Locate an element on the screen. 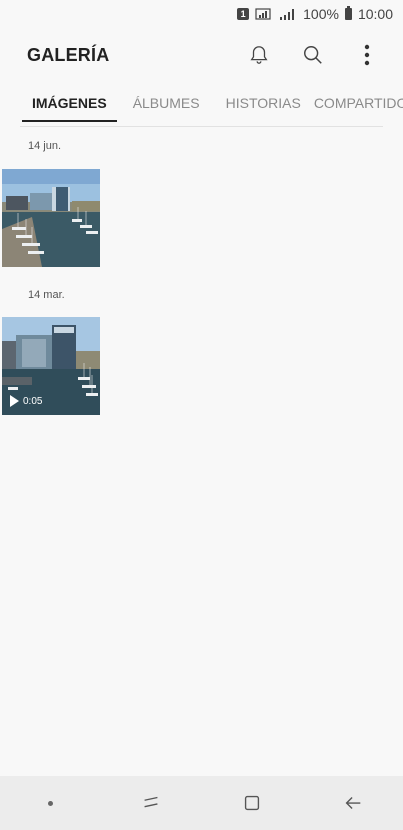 Image resolution: width=403 pixels, height=830 pixels. tab-shared: COMPARTIDO is located at coordinates (358, 104).